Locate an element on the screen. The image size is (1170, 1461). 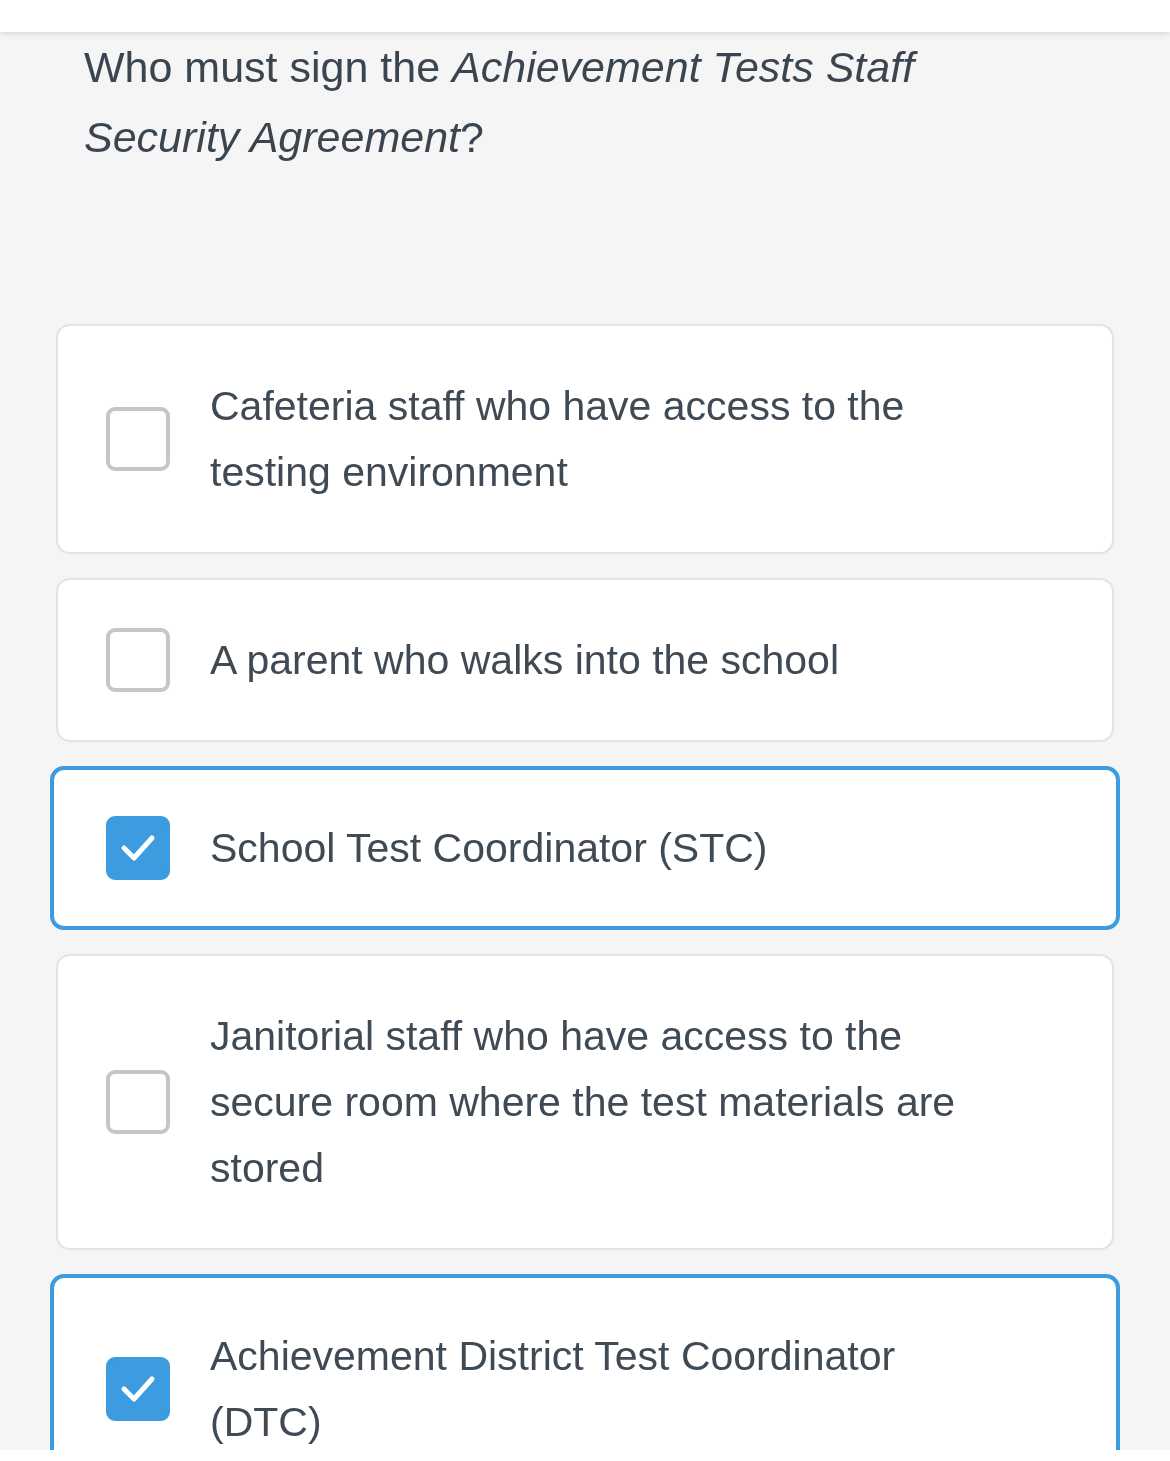
option-label: Achievement District Test Coordinator (DTC) is located at coordinates (553, 1389).